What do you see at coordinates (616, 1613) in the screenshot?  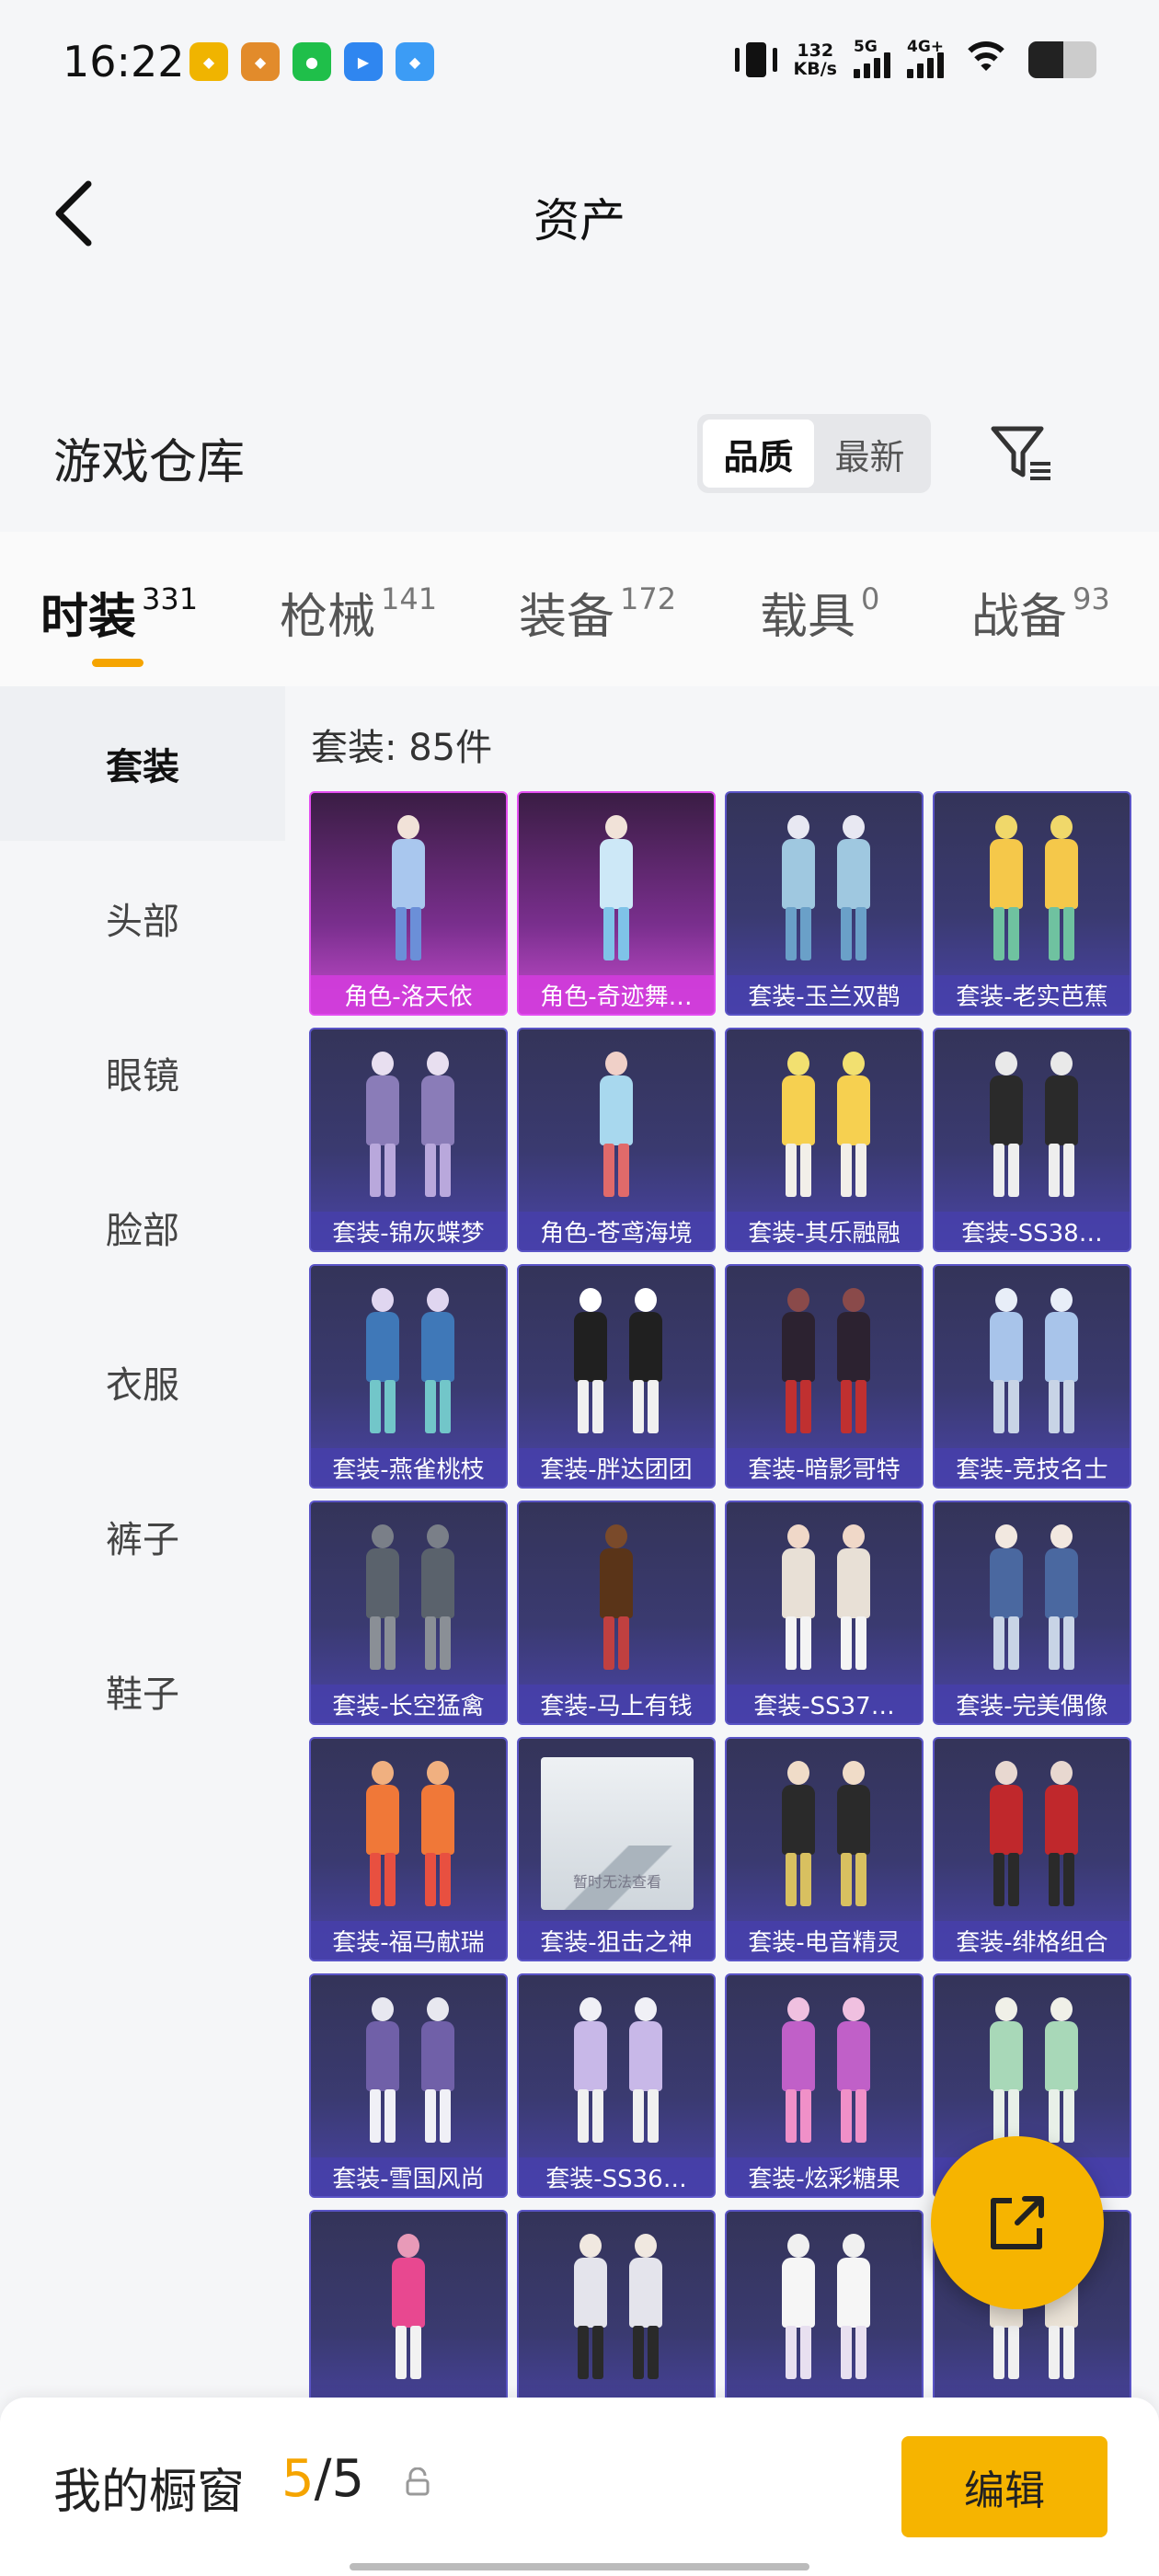 I see `item-card: 套装-马上有钱` at bounding box center [616, 1613].